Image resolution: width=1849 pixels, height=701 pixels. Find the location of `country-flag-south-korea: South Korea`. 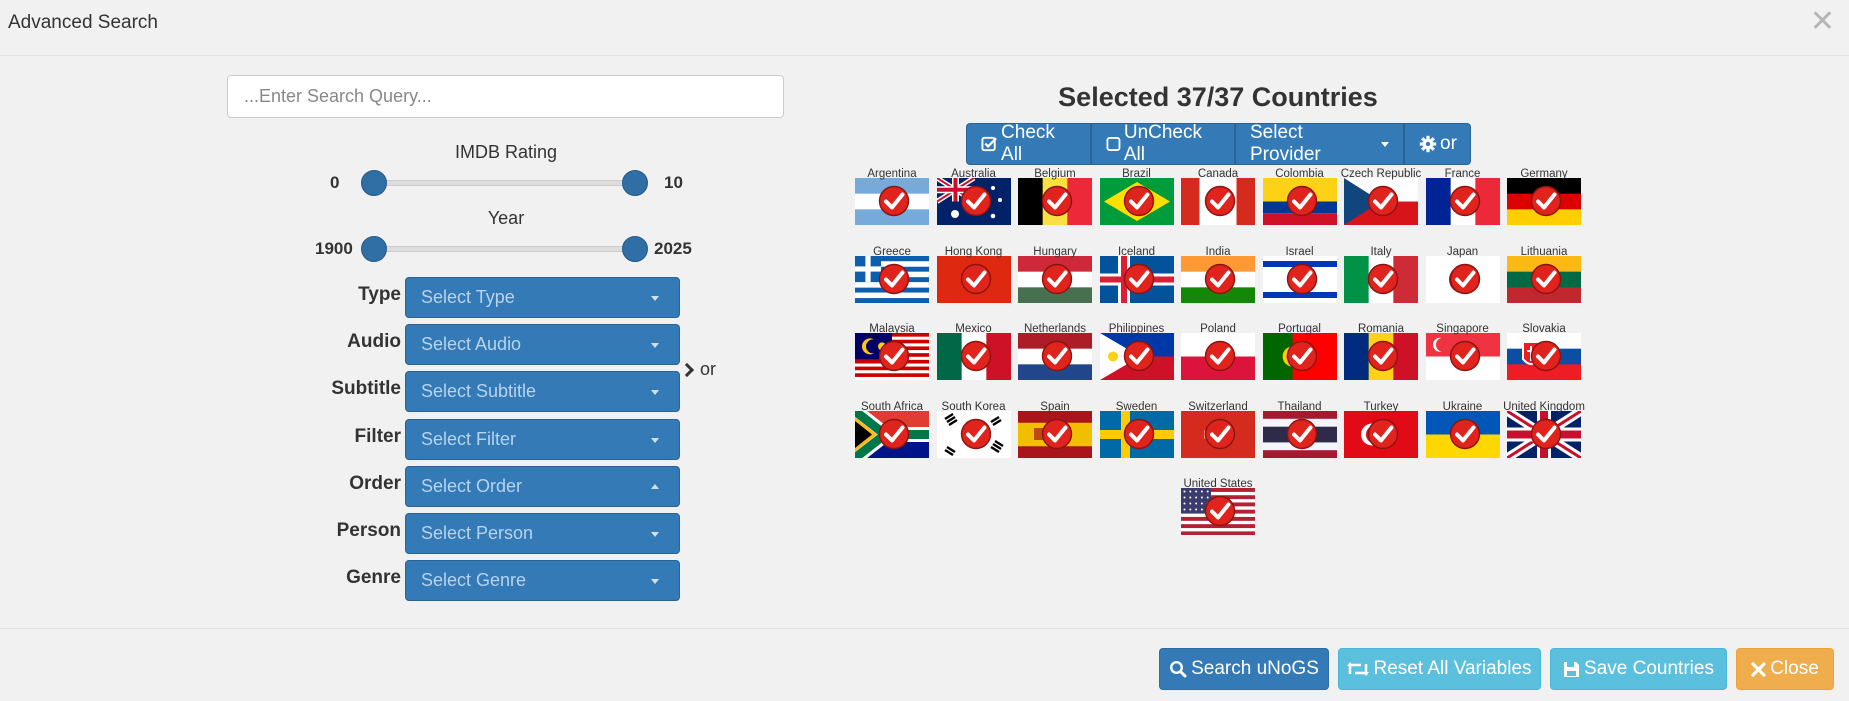

country-flag-south-korea: South Korea is located at coordinates (974, 431).